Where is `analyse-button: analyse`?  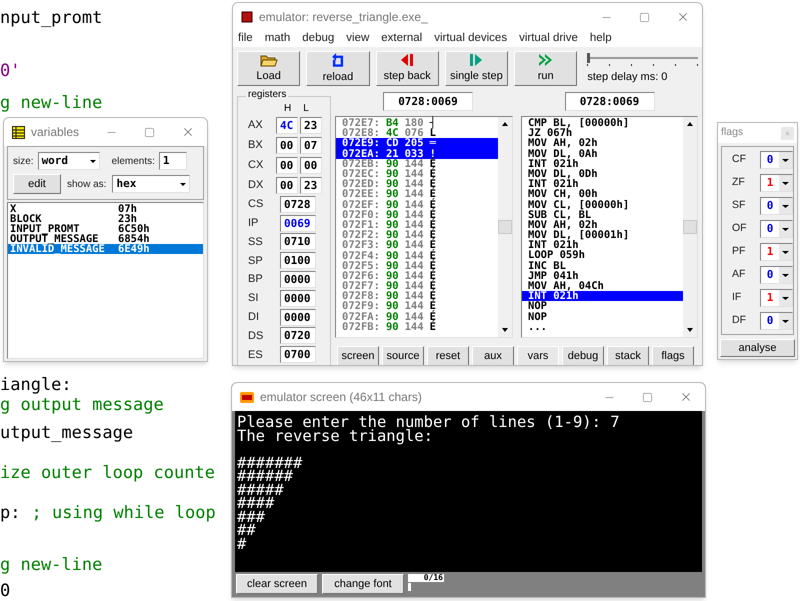 analyse-button: analyse is located at coordinates (757, 348).